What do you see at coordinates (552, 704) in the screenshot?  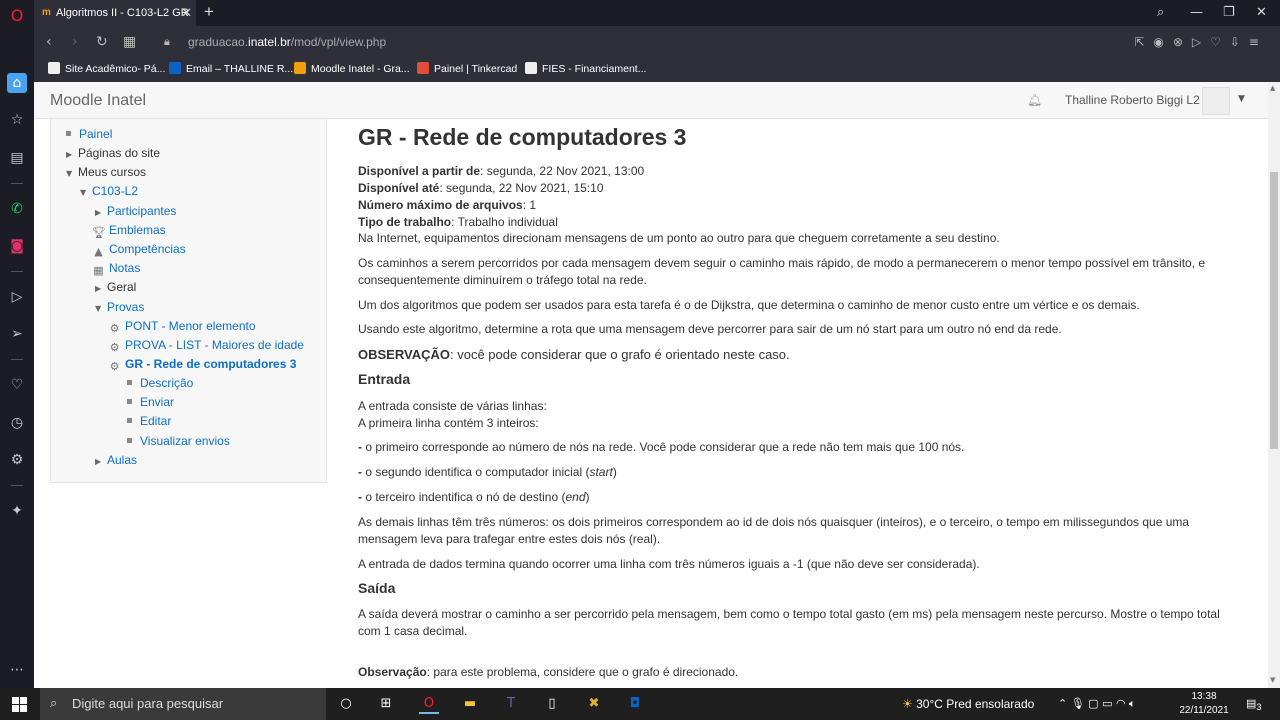 I see `notepad-icon: ▯` at bounding box center [552, 704].